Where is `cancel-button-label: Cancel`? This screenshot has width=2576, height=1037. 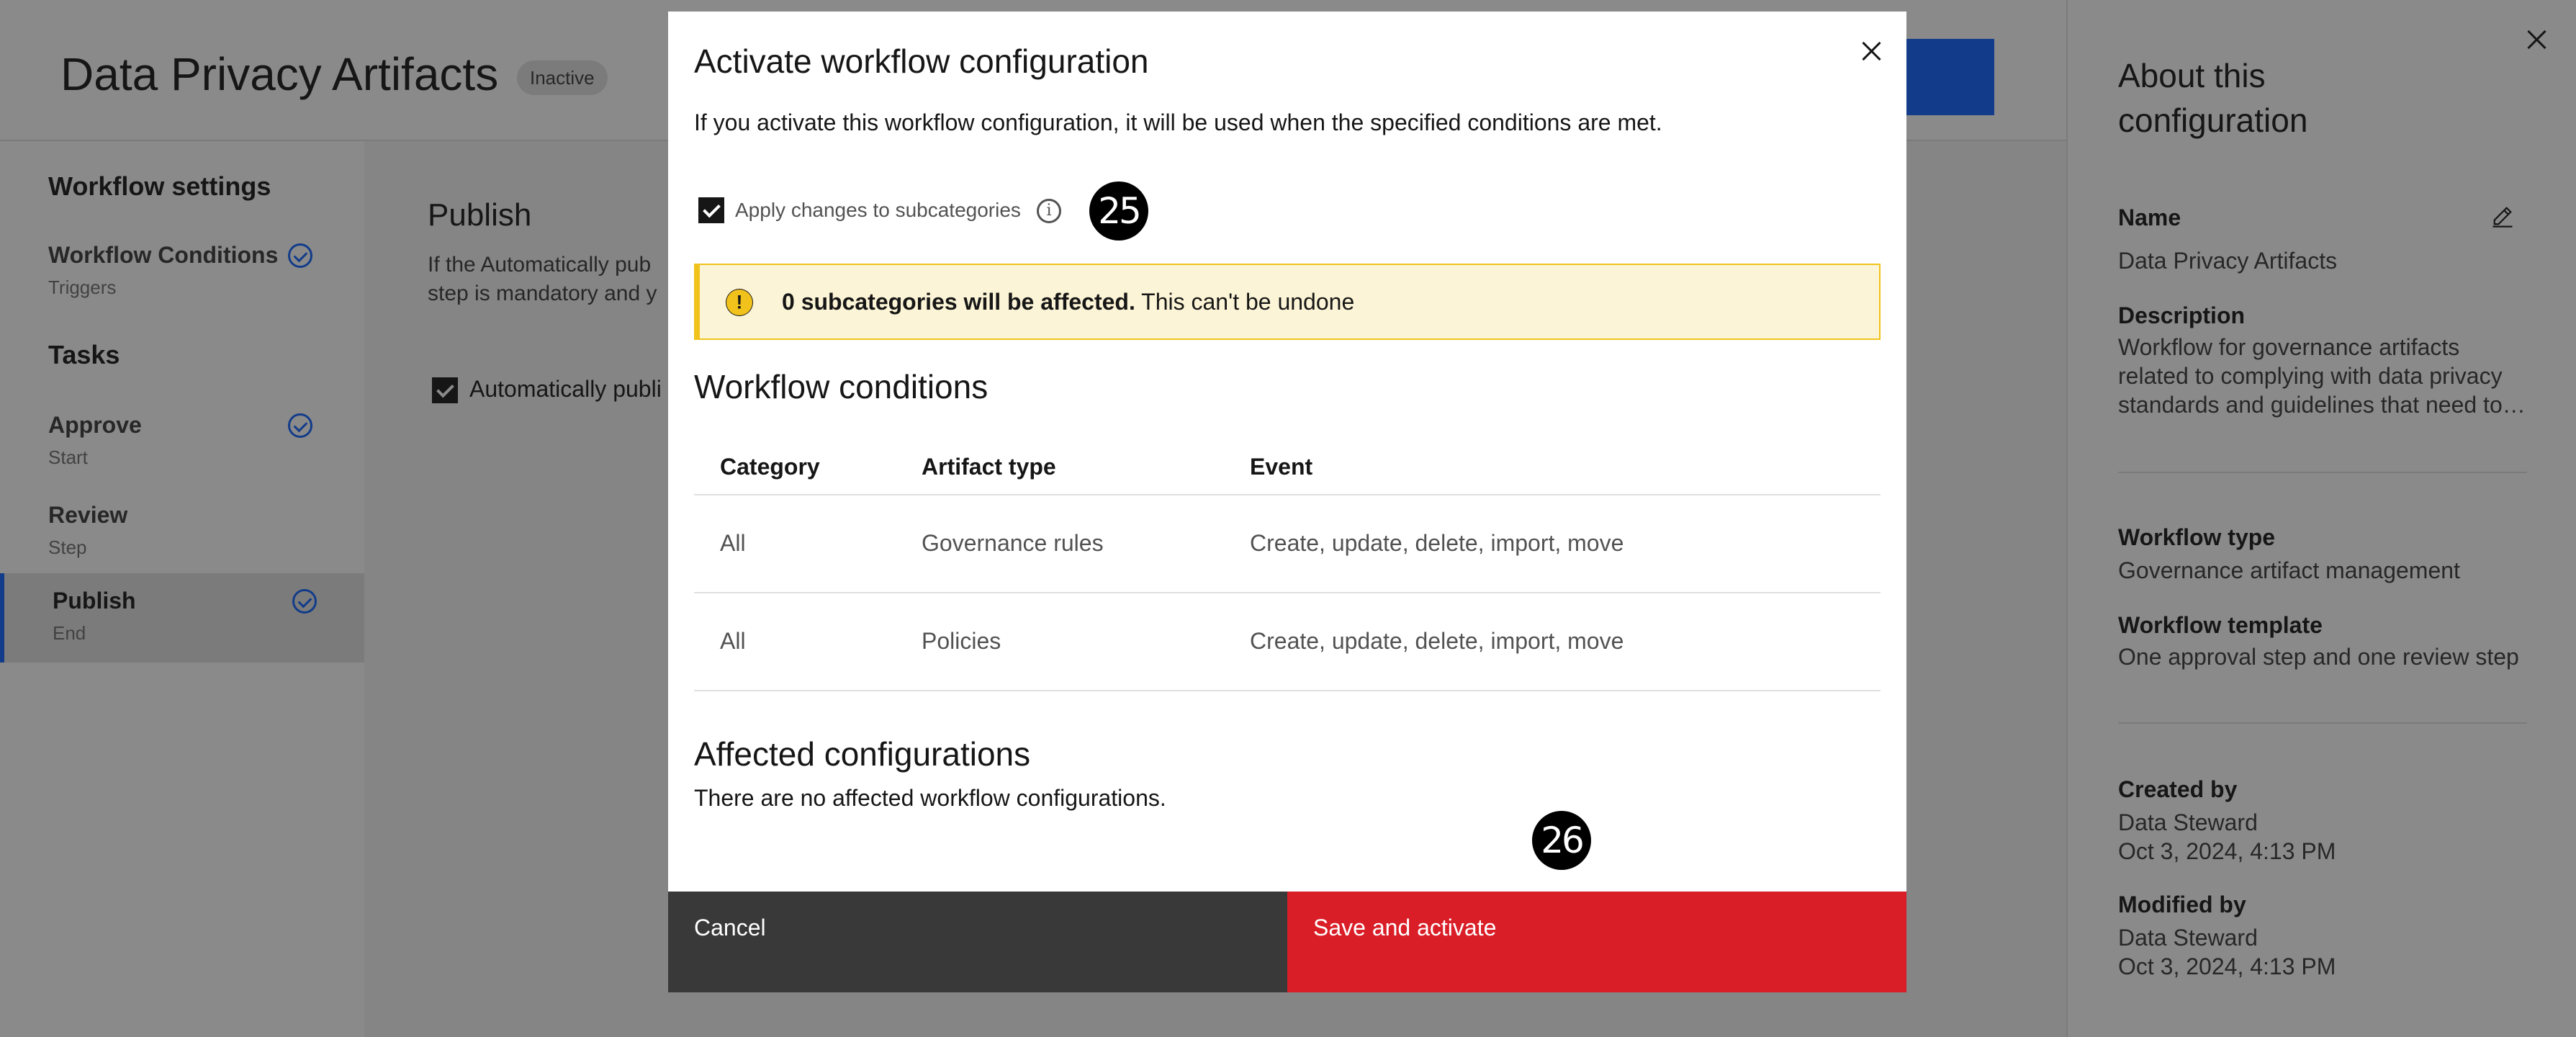
cancel-button-label: Cancel is located at coordinates (730, 928).